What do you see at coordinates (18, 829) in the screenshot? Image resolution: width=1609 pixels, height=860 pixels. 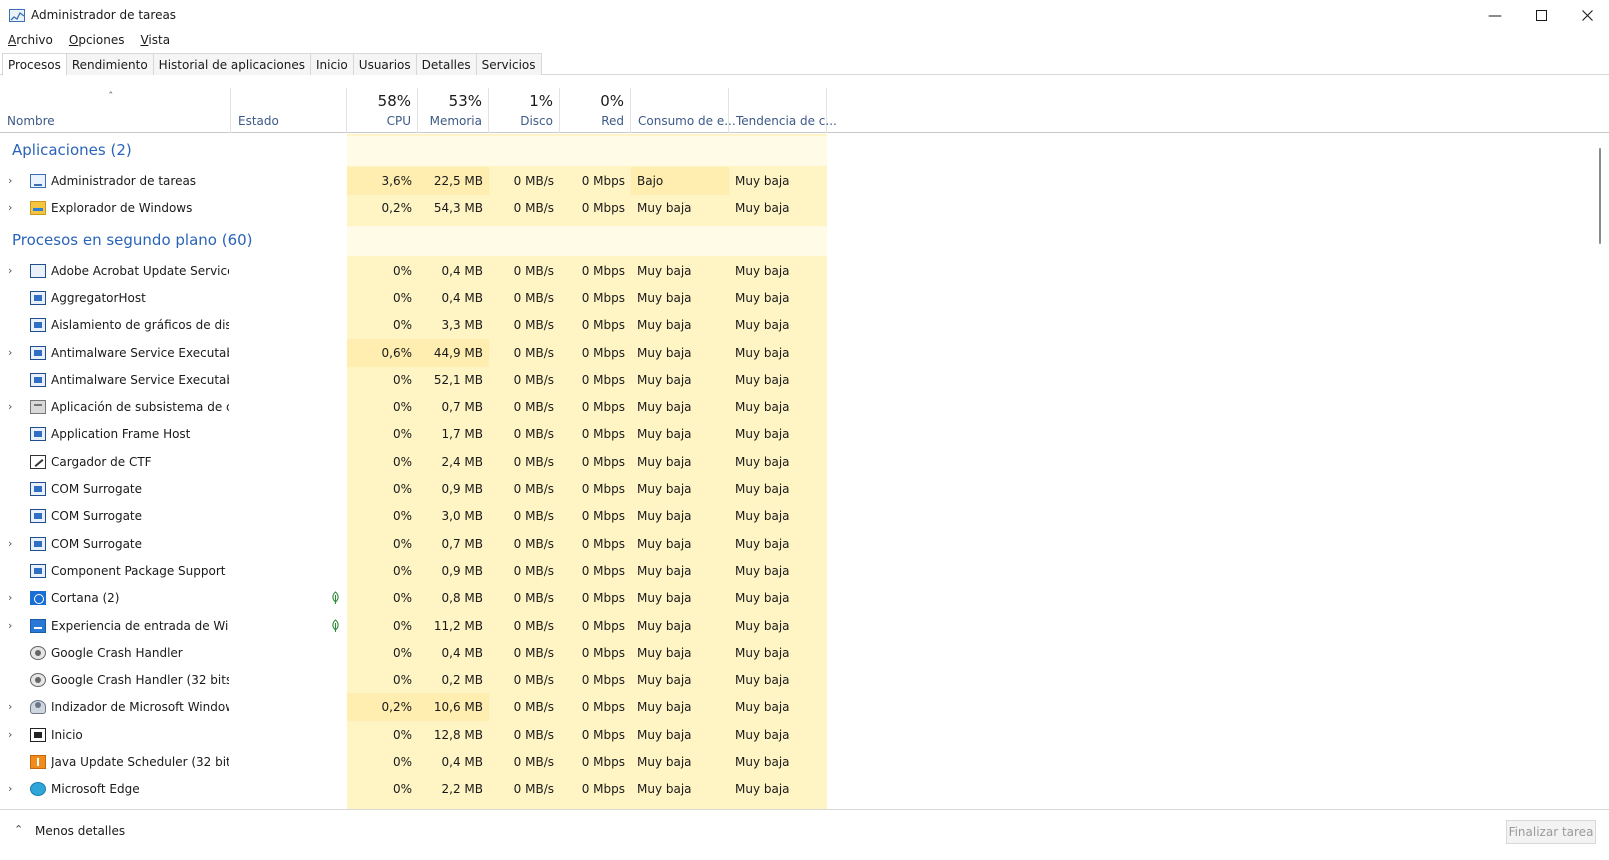 I see `chevron-up-icon: ⌃` at bounding box center [18, 829].